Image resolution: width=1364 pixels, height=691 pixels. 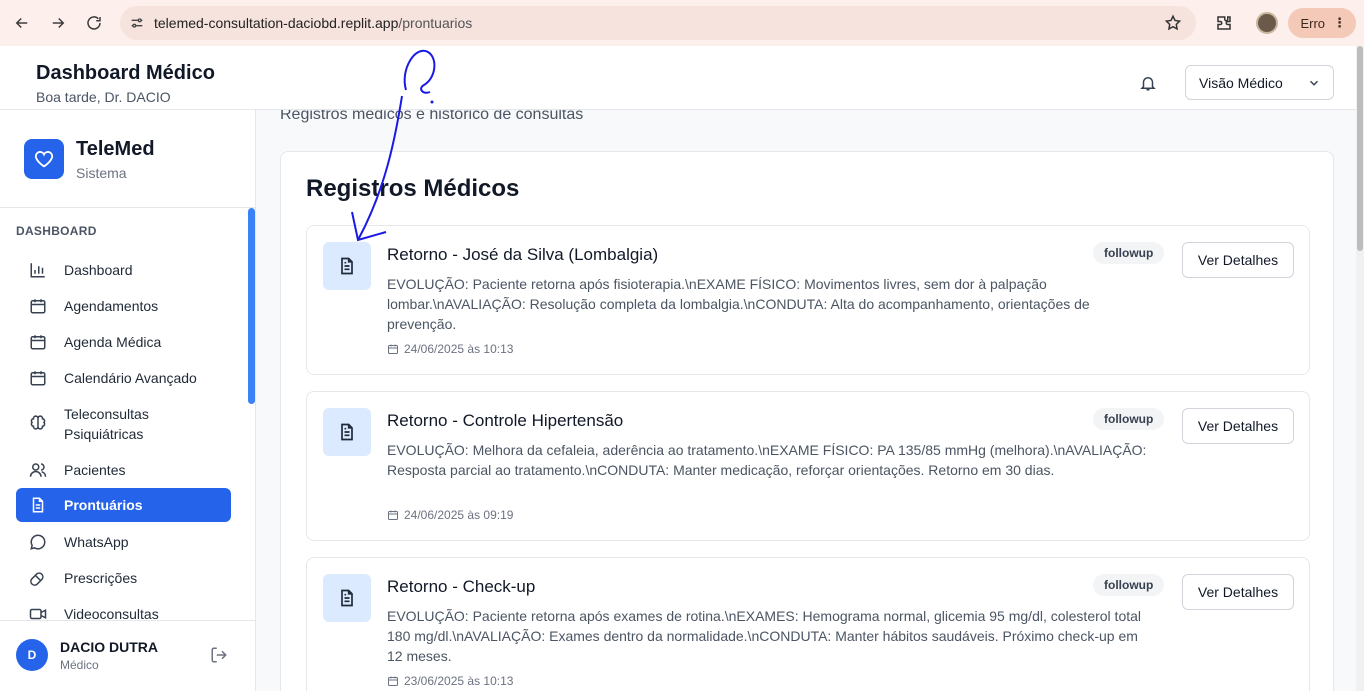 What do you see at coordinates (38, 542) in the screenshot?
I see `message-circle-icon` at bounding box center [38, 542].